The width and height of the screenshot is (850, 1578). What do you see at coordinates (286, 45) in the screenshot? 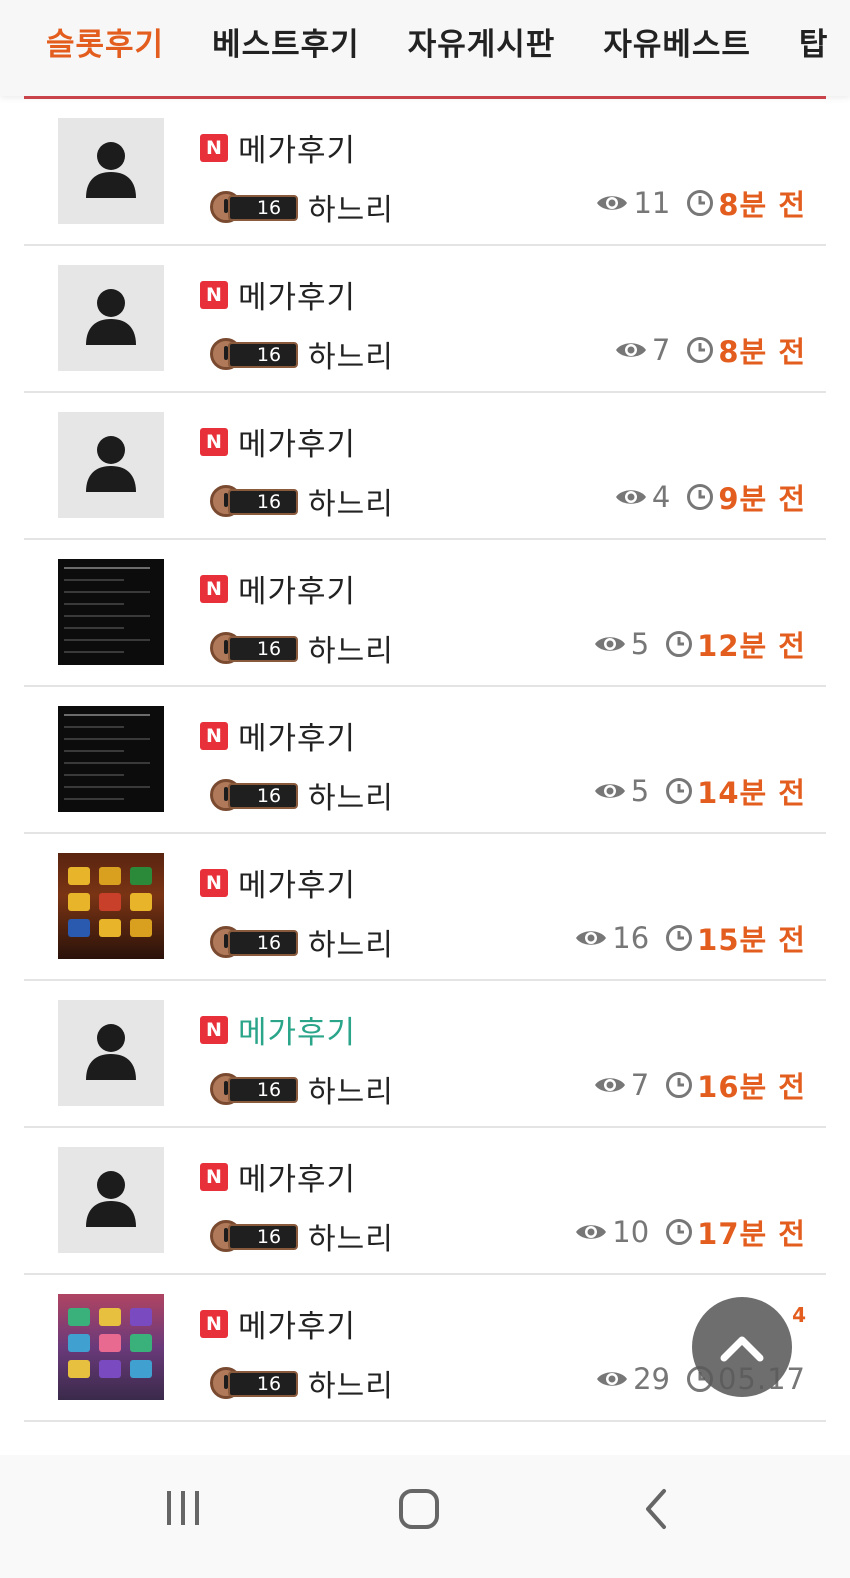
I see `tab-best-review: 베스트후기` at bounding box center [286, 45].